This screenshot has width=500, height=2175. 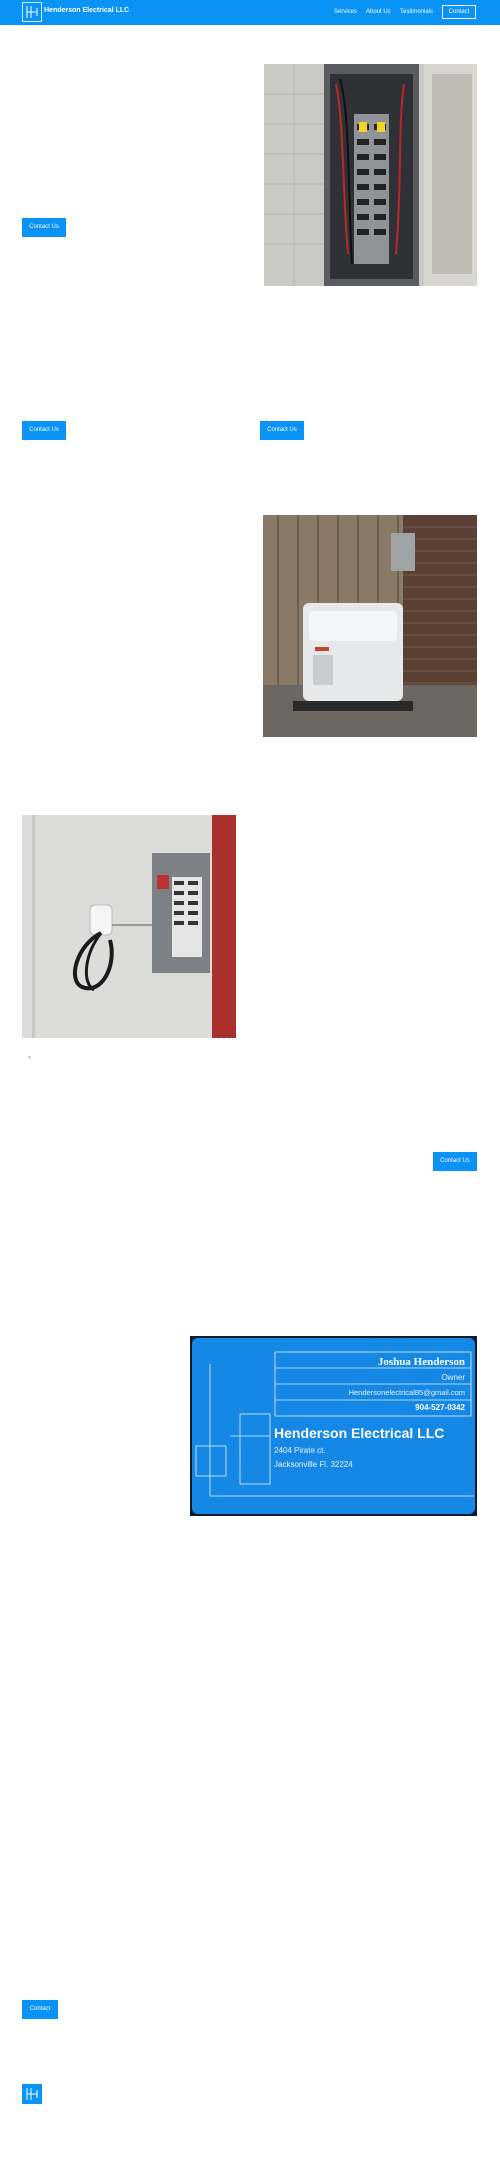 What do you see at coordinates (378, 12) in the screenshot?
I see `nav-about-us: About Us` at bounding box center [378, 12].